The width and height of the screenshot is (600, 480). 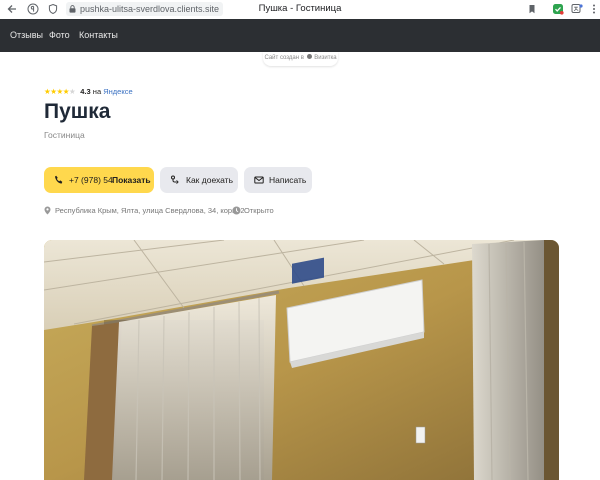 What do you see at coordinates (97, 91) in the screenshot?
I see `rating-on-text: на` at bounding box center [97, 91].